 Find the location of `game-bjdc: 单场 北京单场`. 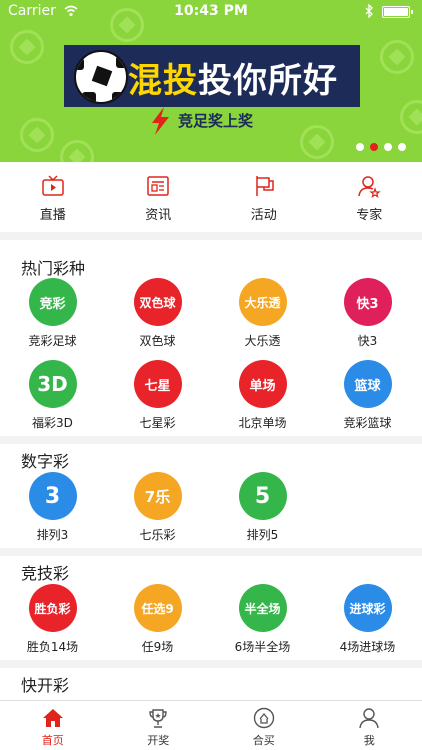

game-bjdc: 单场 北京单场 is located at coordinates (262, 395).